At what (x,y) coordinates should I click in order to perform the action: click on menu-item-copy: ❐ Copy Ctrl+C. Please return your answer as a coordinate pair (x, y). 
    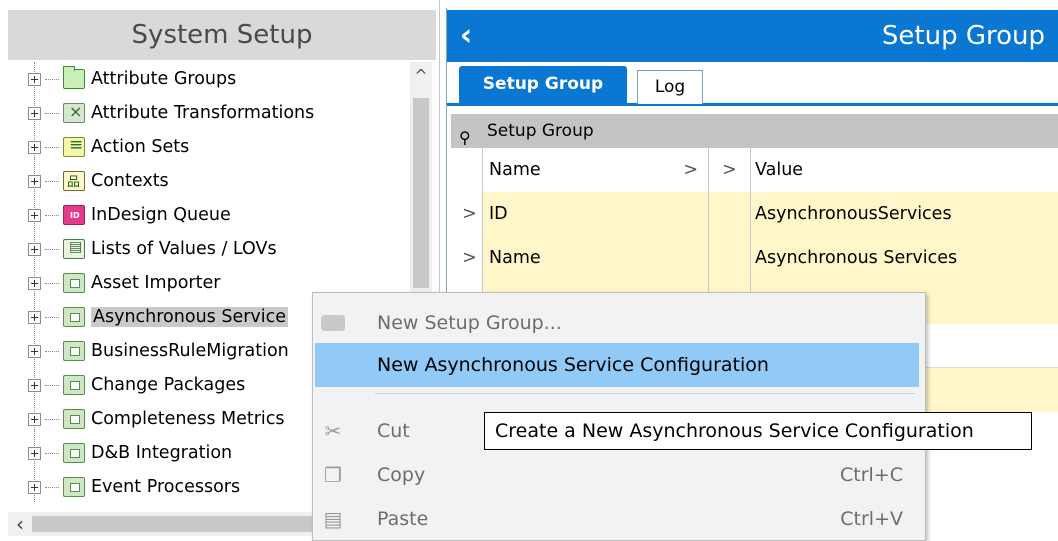
    Looking at the image, I should click on (619, 475).